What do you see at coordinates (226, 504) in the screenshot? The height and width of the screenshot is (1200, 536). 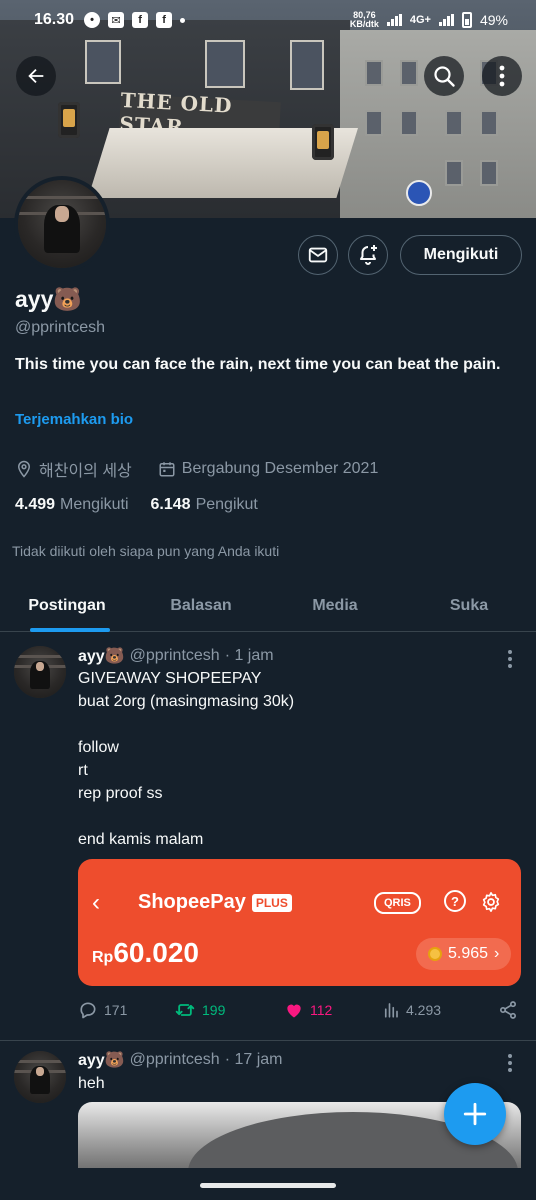 I see `followers-label: Pengikut` at bounding box center [226, 504].